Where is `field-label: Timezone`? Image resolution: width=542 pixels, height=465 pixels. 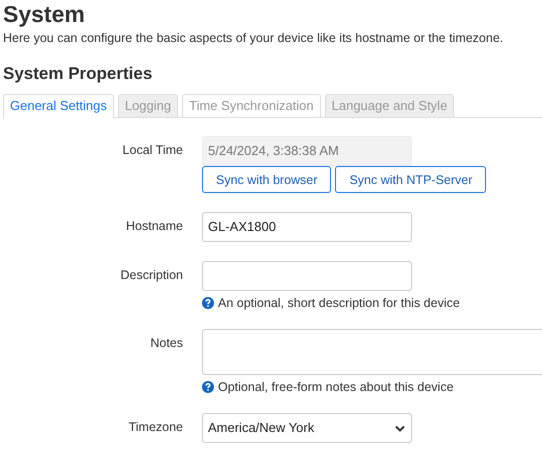
field-label: Timezone is located at coordinates (155, 427).